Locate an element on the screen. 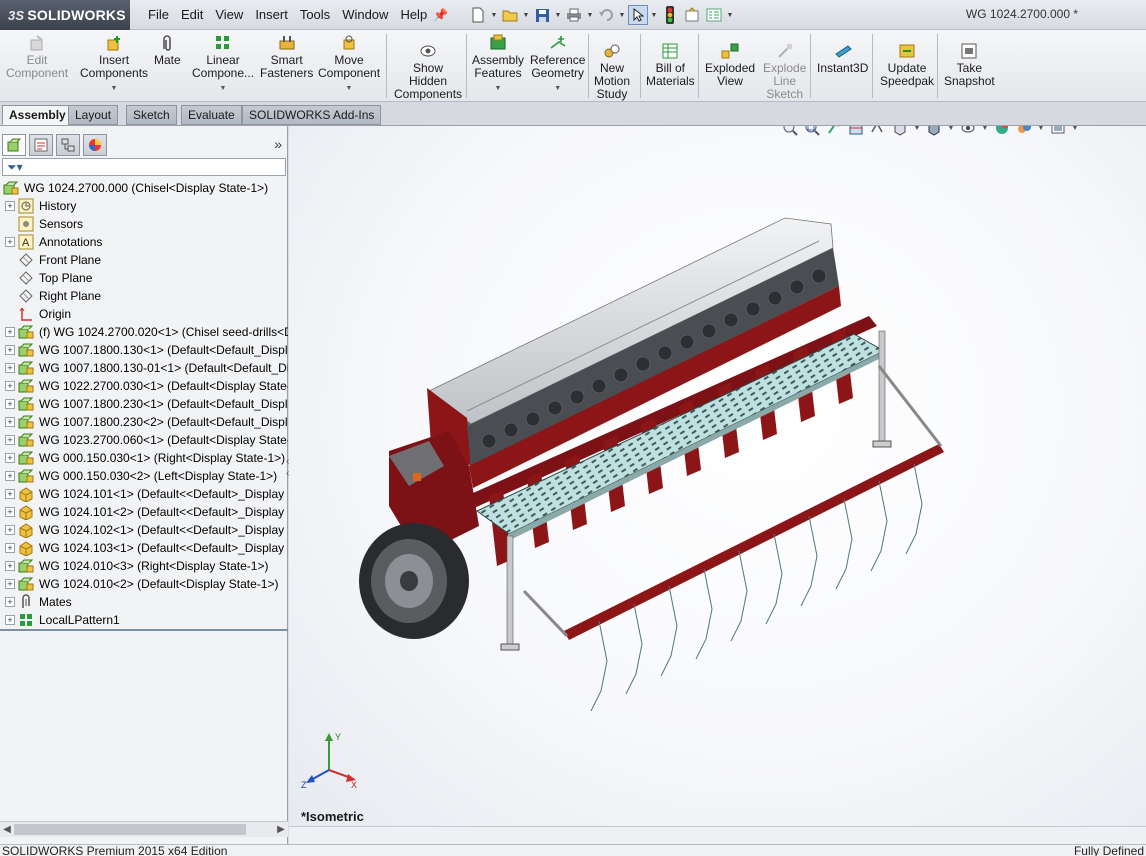 Image resolution: width=1146 pixels, height=856 pixels. tab-solidworks-add-ins: SOLIDWORKS Add-Ins is located at coordinates (312, 115).